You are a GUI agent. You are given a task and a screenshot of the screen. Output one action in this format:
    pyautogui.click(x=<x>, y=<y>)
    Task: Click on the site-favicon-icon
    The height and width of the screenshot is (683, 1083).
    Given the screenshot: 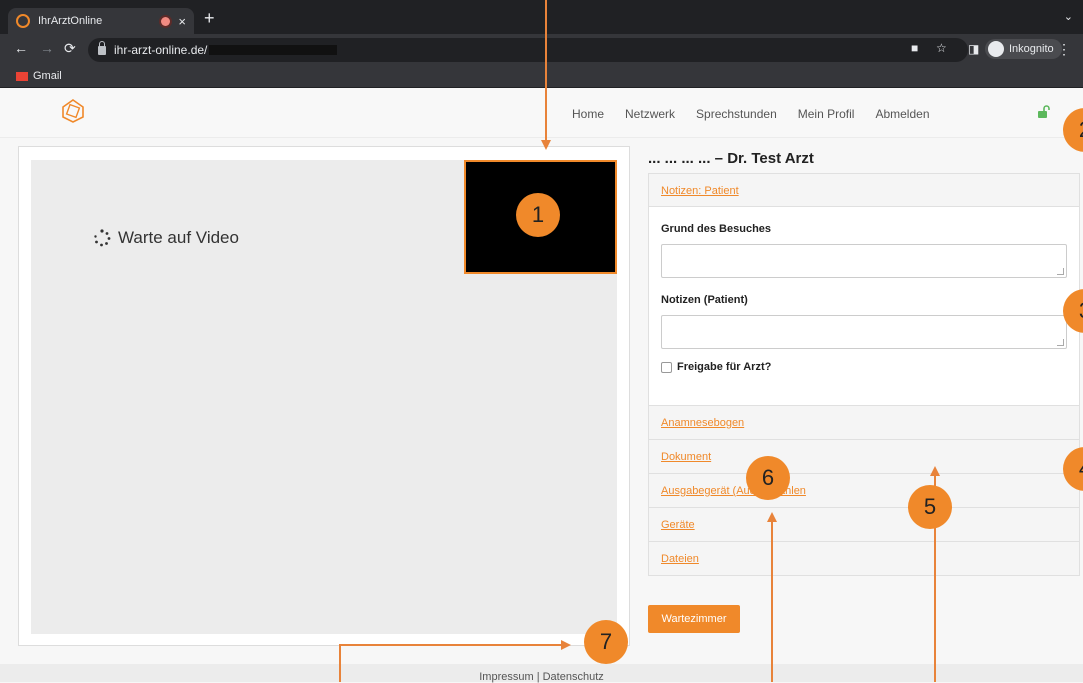 What is the action you would take?
    pyautogui.click(x=23, y=21)
    